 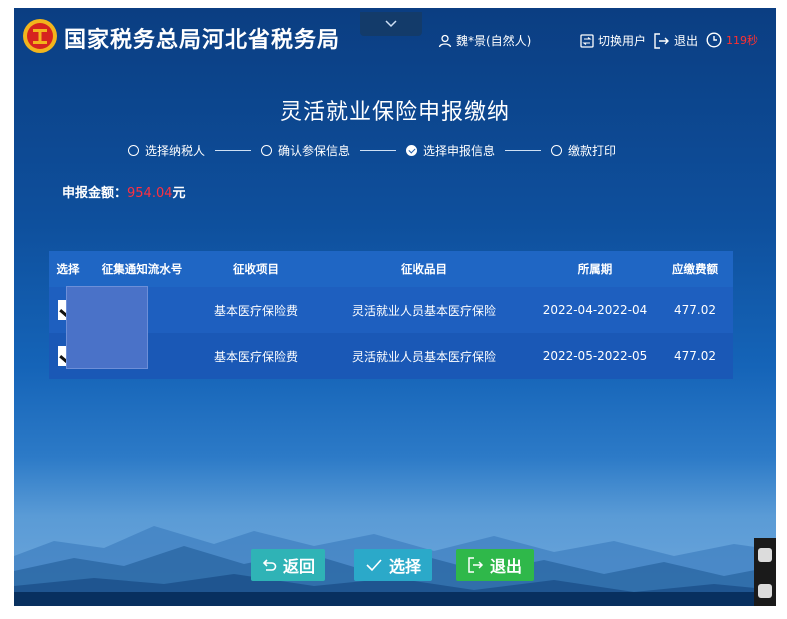 I want to click on logout-label: 退出, so click(x=686, y=41).